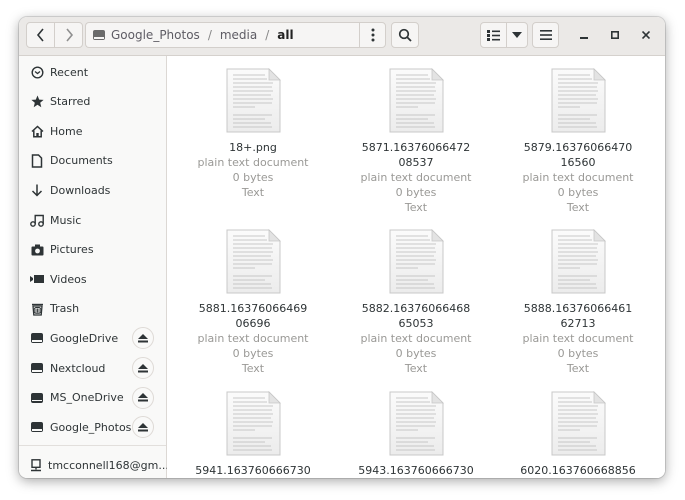  What do you see at coordinates (253, 434) in the screenshot?
I see `file-item: 5941.163760666730` at bounding box center [253, 434].